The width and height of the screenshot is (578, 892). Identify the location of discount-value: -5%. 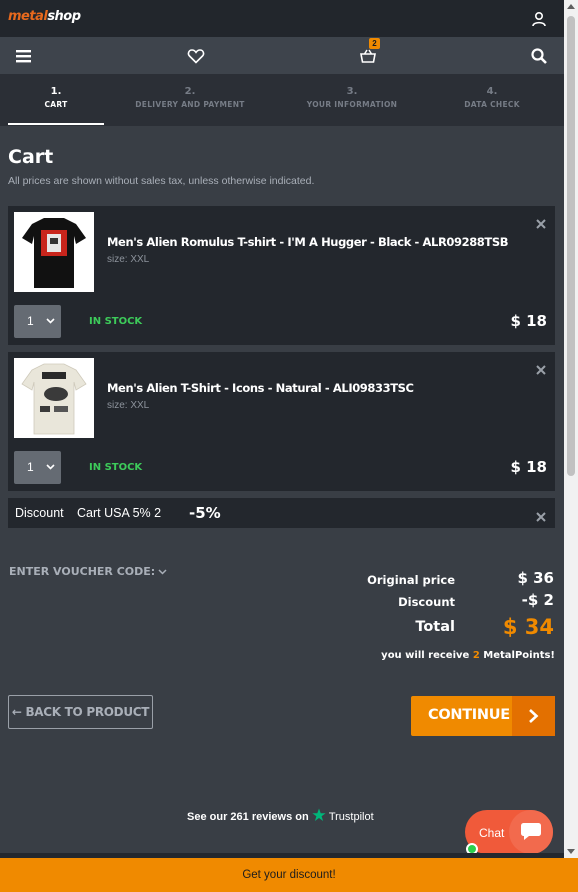
(205, 513).